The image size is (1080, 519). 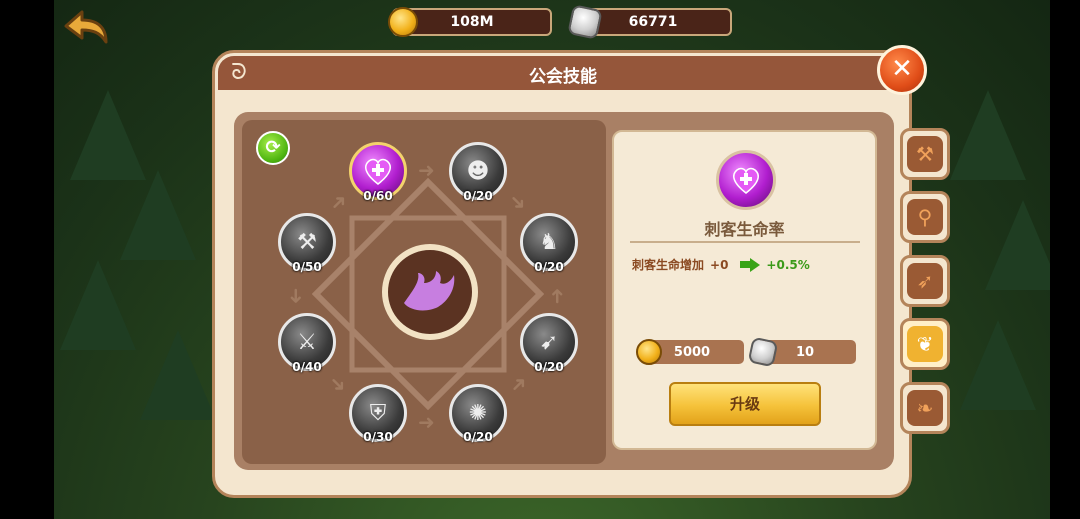 I want to click on close-button: ✕, so click(x=902, y=70).